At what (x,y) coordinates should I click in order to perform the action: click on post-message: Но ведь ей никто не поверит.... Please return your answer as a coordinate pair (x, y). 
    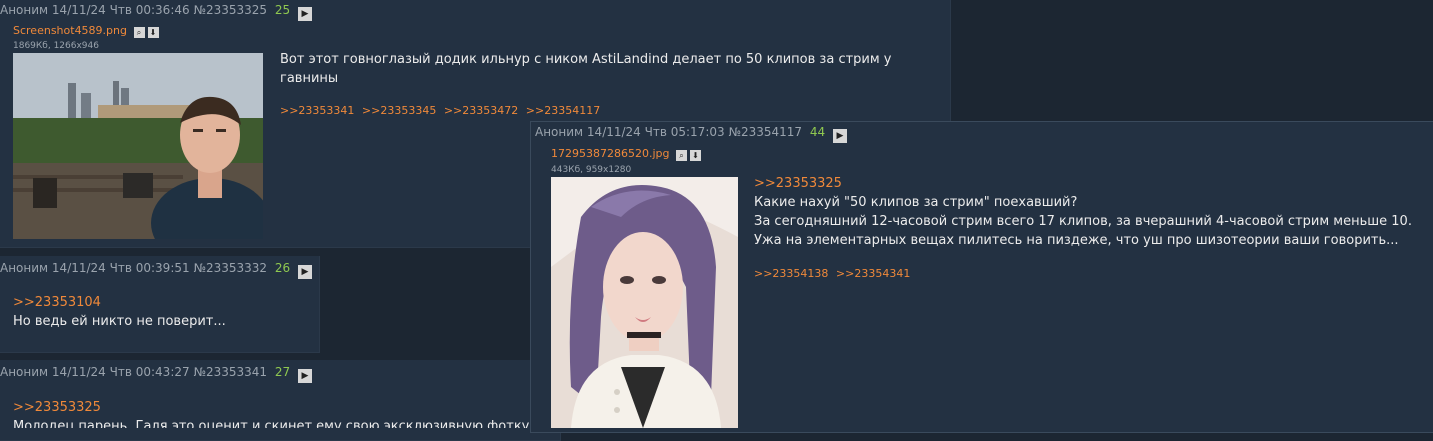
    Looking at the image, I should click on (119, 321).